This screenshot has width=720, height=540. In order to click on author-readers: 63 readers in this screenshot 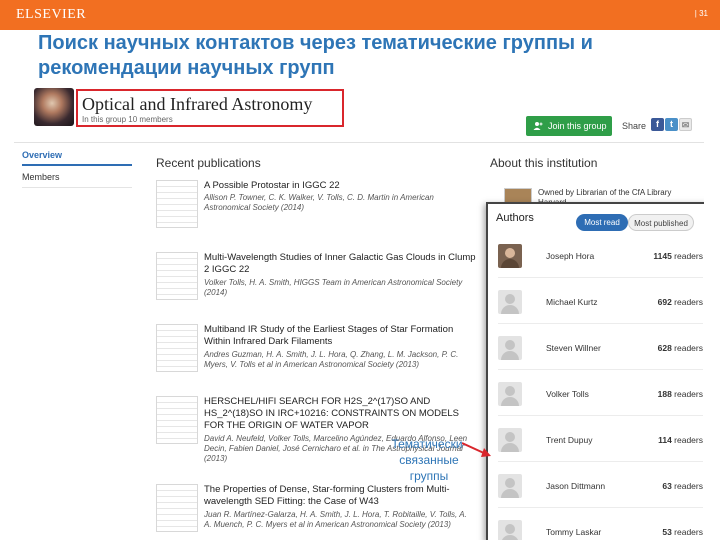, I will do `click(682, 486)`.